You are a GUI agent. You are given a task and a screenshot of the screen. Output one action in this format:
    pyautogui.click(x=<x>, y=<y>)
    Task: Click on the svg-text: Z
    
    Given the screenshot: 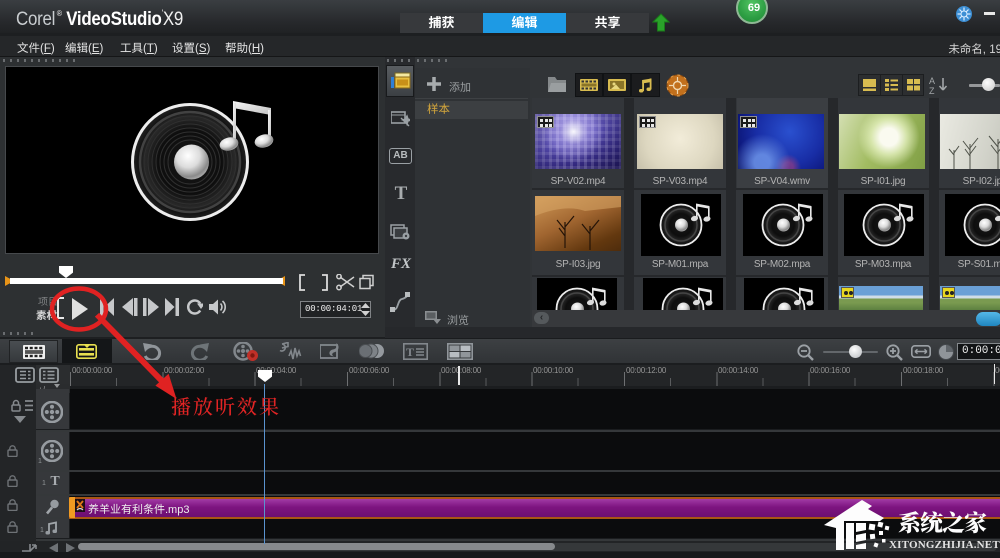 What is the action you would take?
    pyautogui.click(x=932, y=90)
    